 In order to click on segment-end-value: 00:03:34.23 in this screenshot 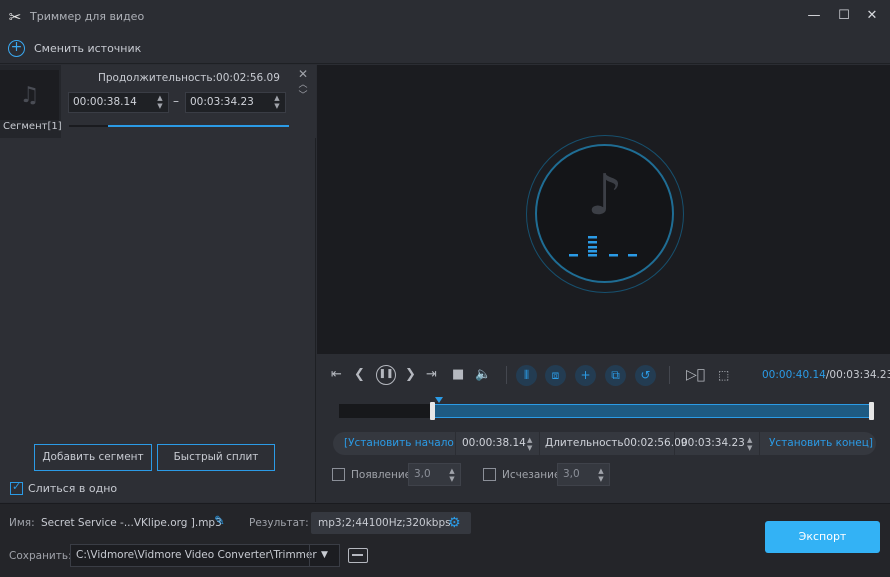, I will do `click(222, 102)`.